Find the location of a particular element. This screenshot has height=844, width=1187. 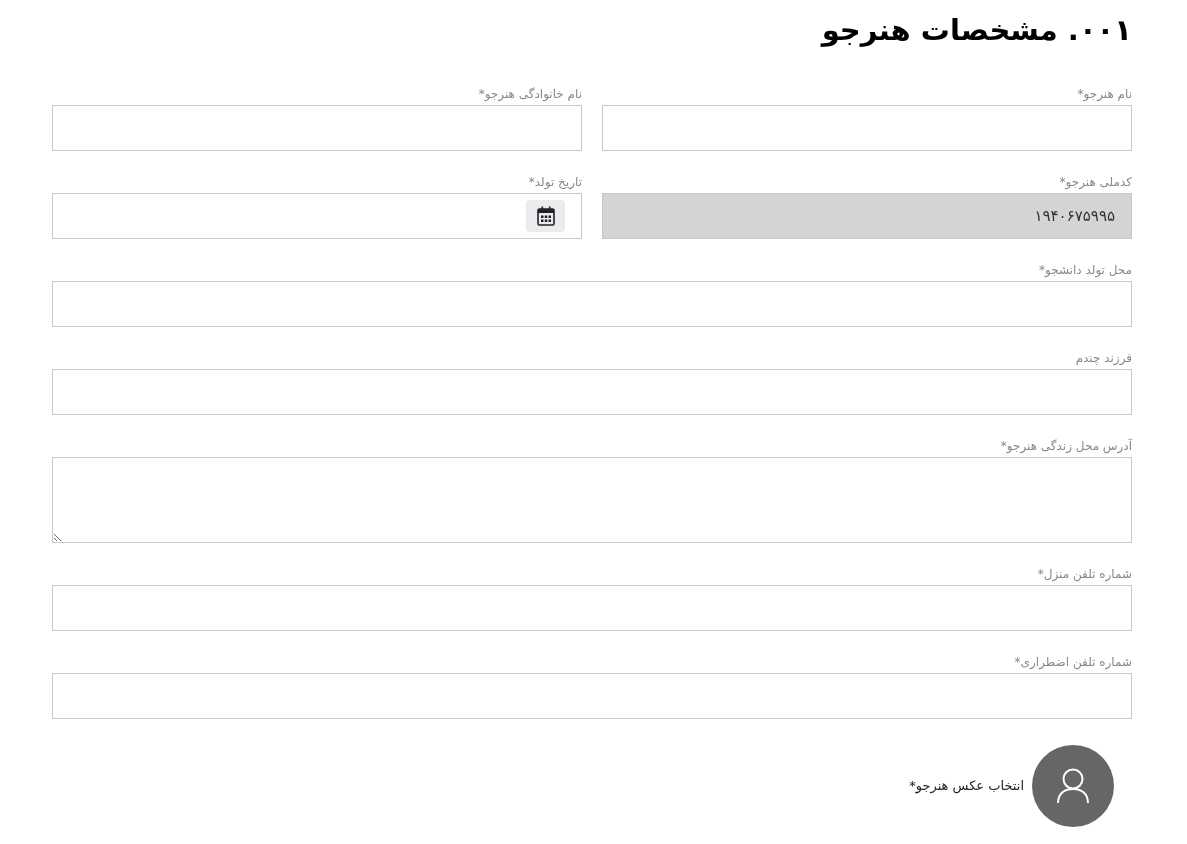

field-label: فرزند چندم is located at coordinates (1103, 358).